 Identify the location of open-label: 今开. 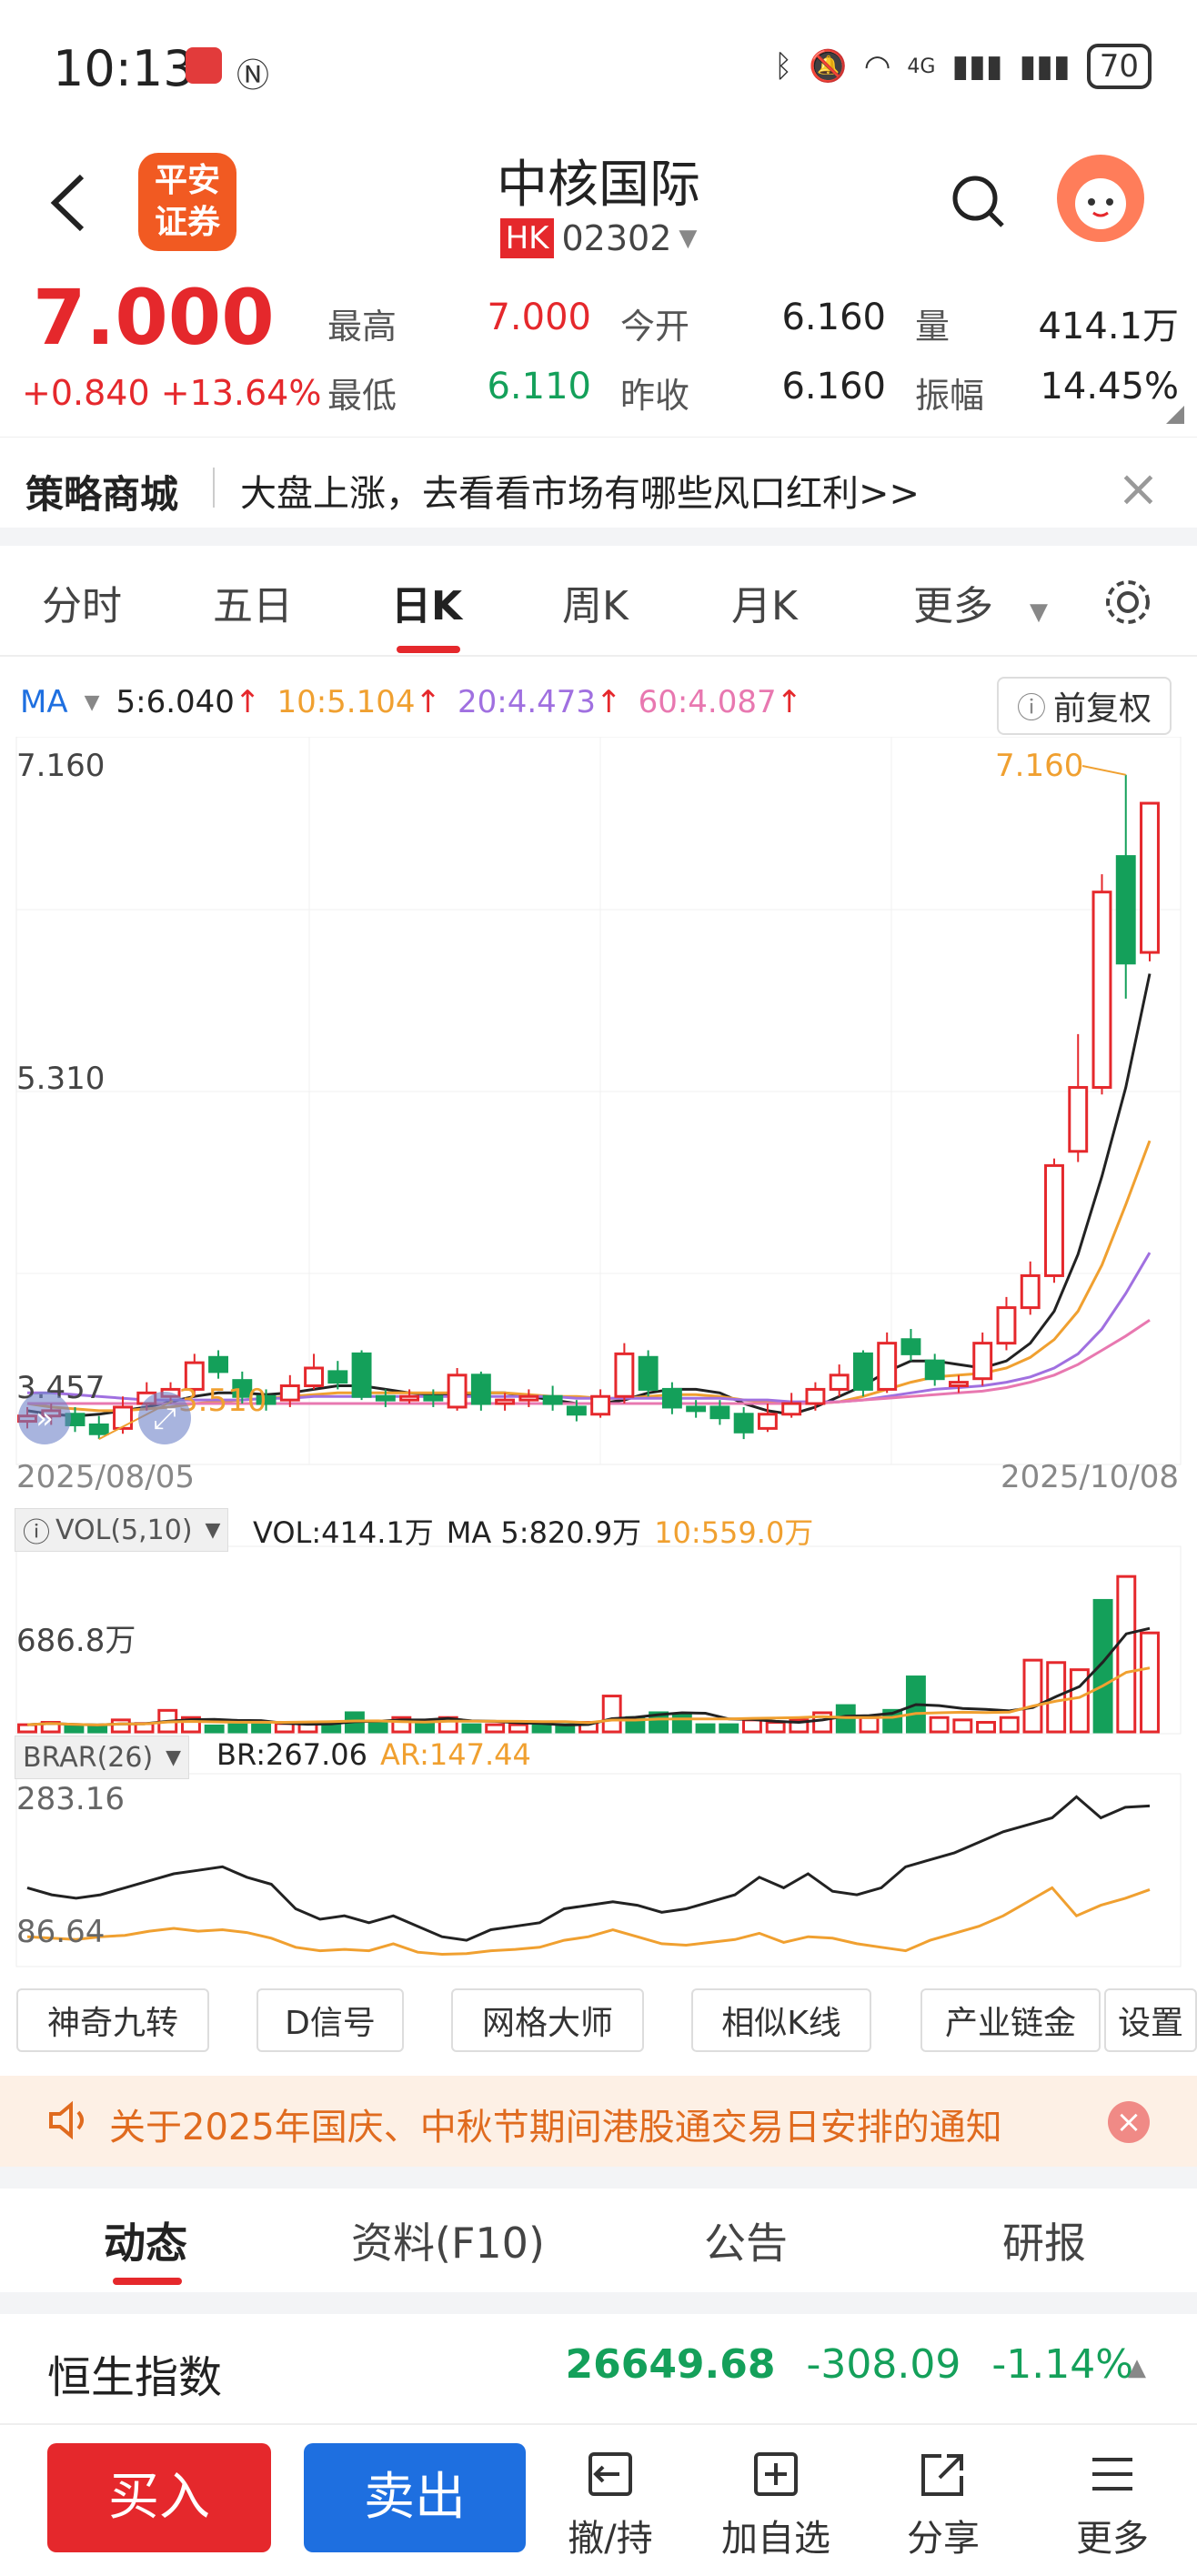
(655, 327).